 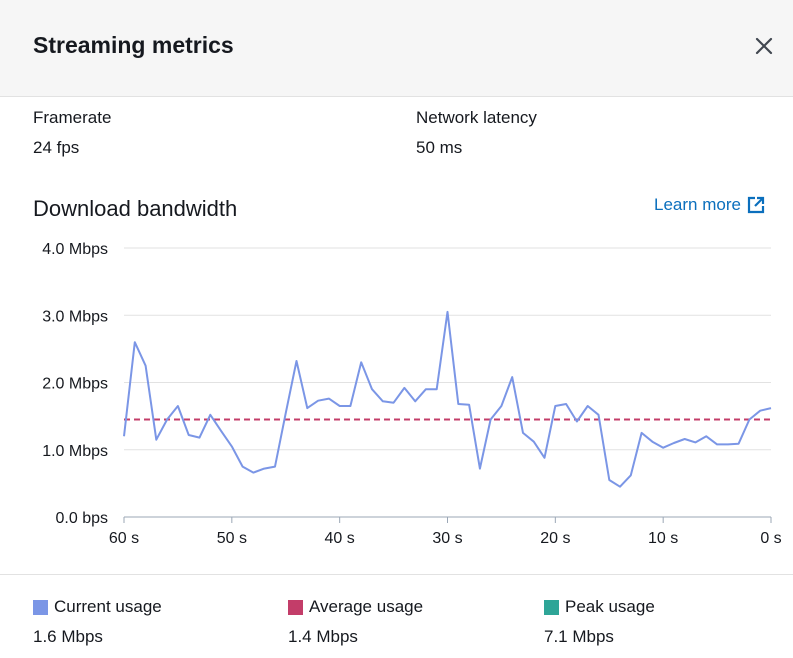 I want to click on peak-usage-swatch, so click(x=551, y=607).